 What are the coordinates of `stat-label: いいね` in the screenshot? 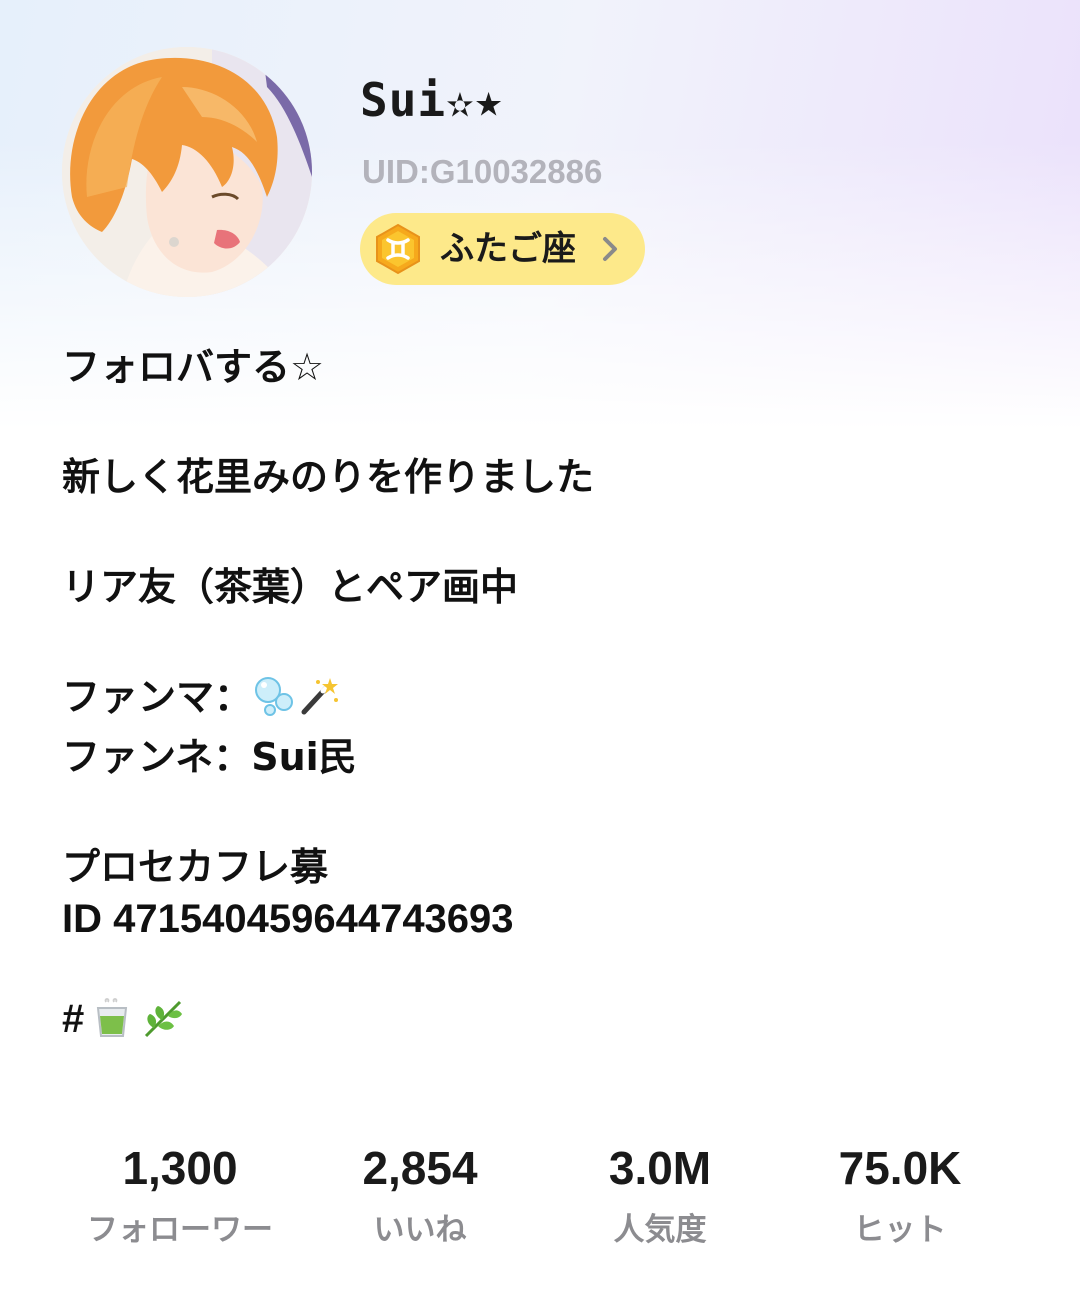 It's located at (420, 1230).